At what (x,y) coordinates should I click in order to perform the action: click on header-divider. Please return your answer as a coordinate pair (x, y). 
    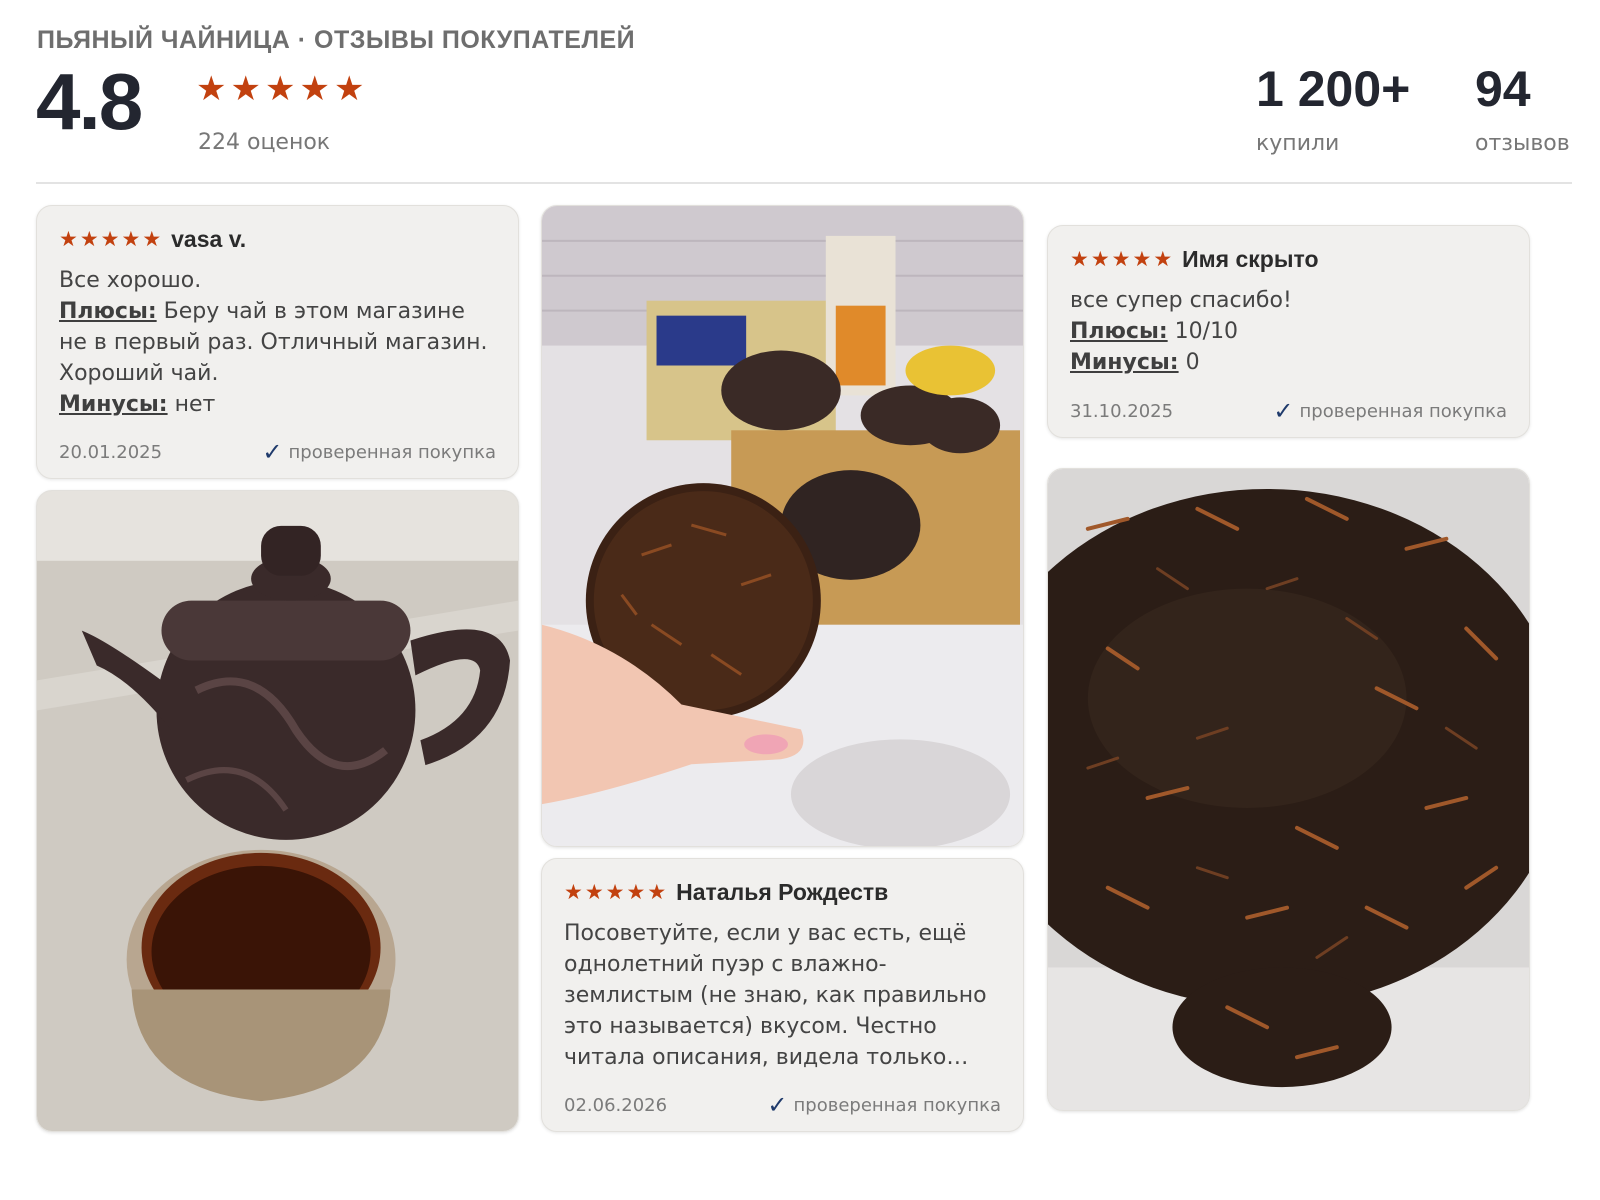
    Looking at the image, I should click on (804, 183).